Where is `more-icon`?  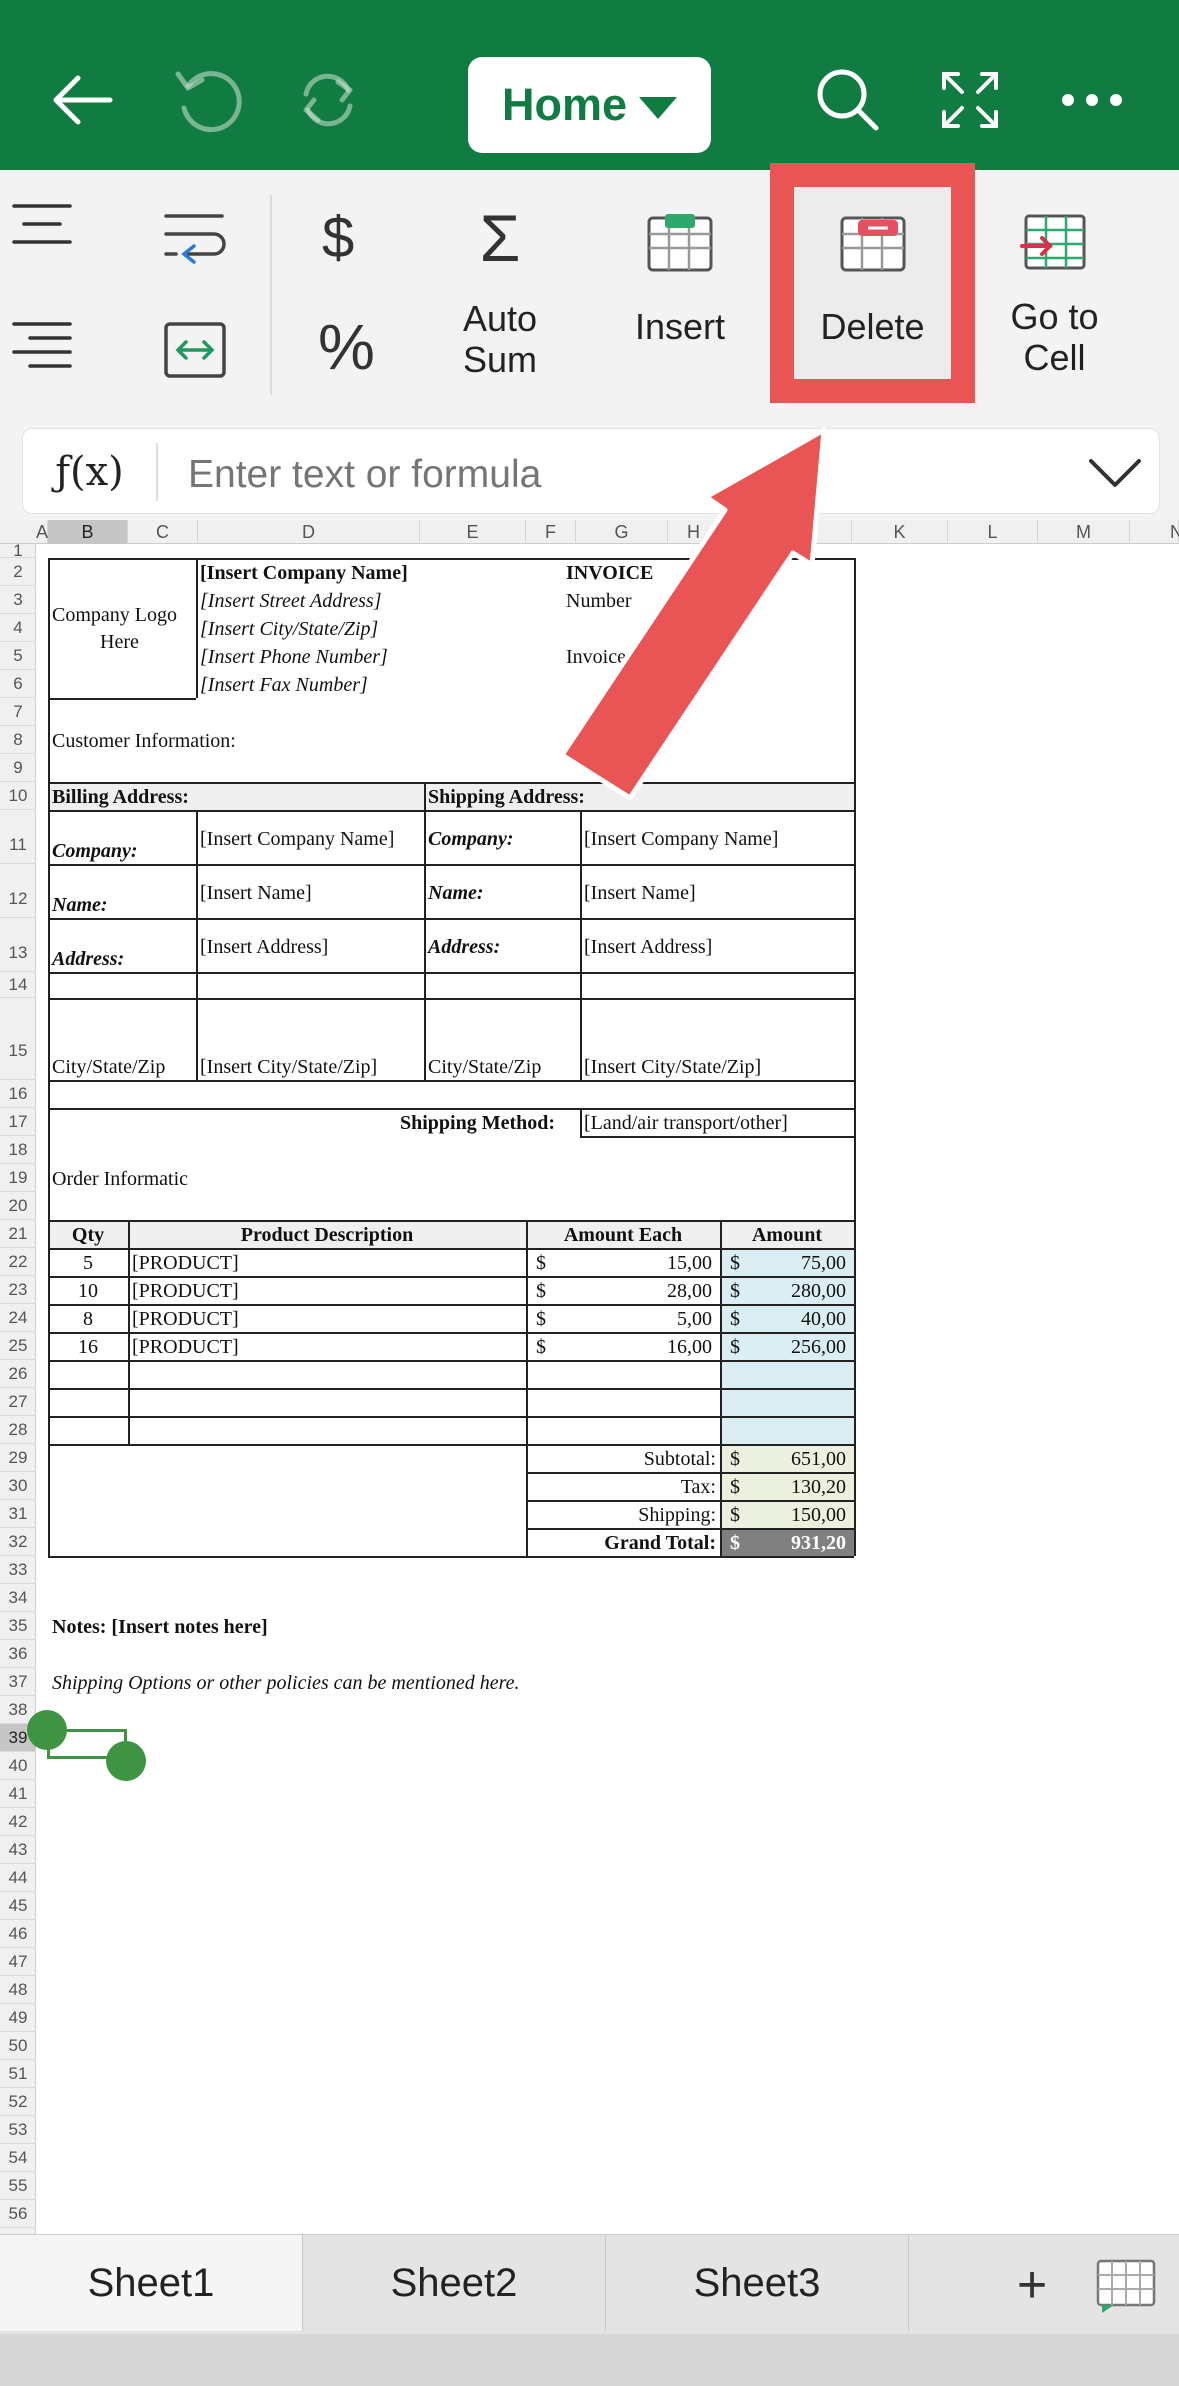 more-icon is located at coordinates (1092, 100).